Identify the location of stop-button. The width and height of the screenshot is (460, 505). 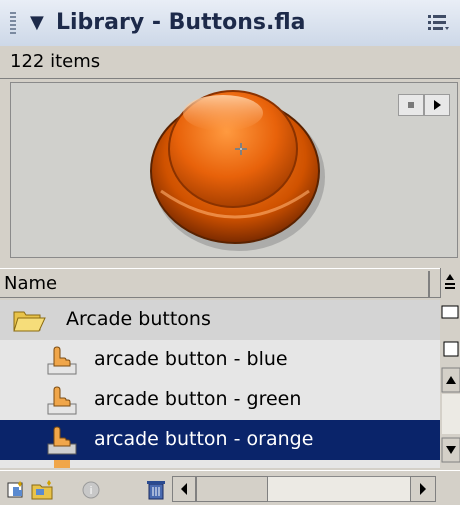
(411, 105).